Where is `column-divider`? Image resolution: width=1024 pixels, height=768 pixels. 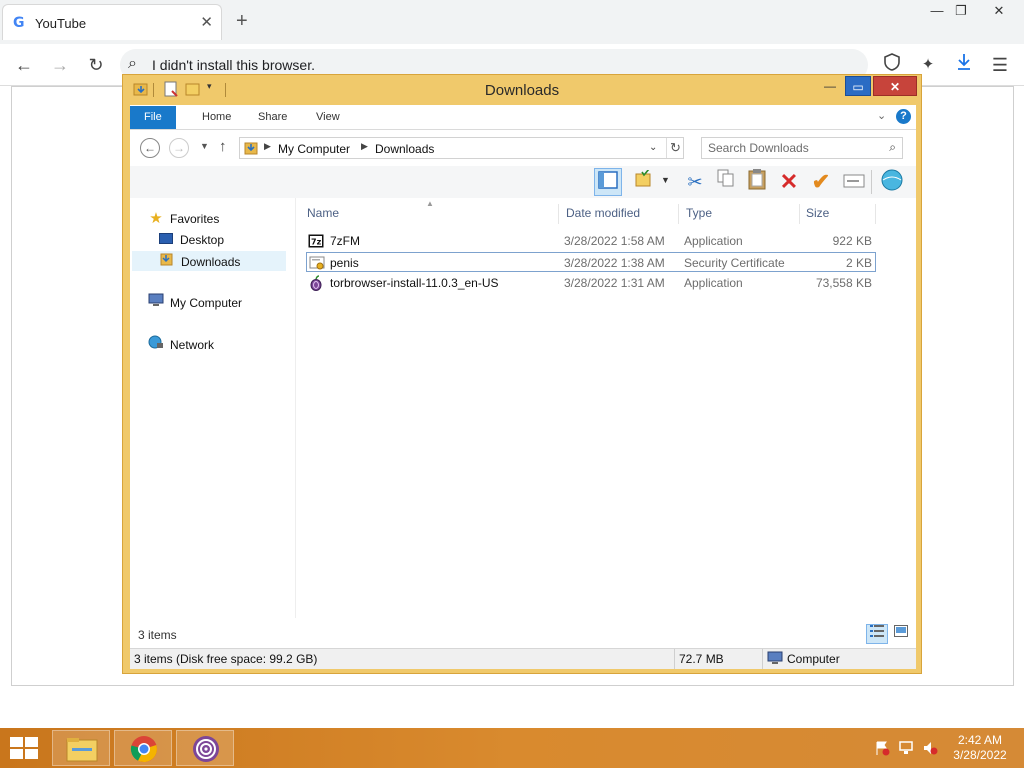
column-divider is located at coordinates (875, 214).